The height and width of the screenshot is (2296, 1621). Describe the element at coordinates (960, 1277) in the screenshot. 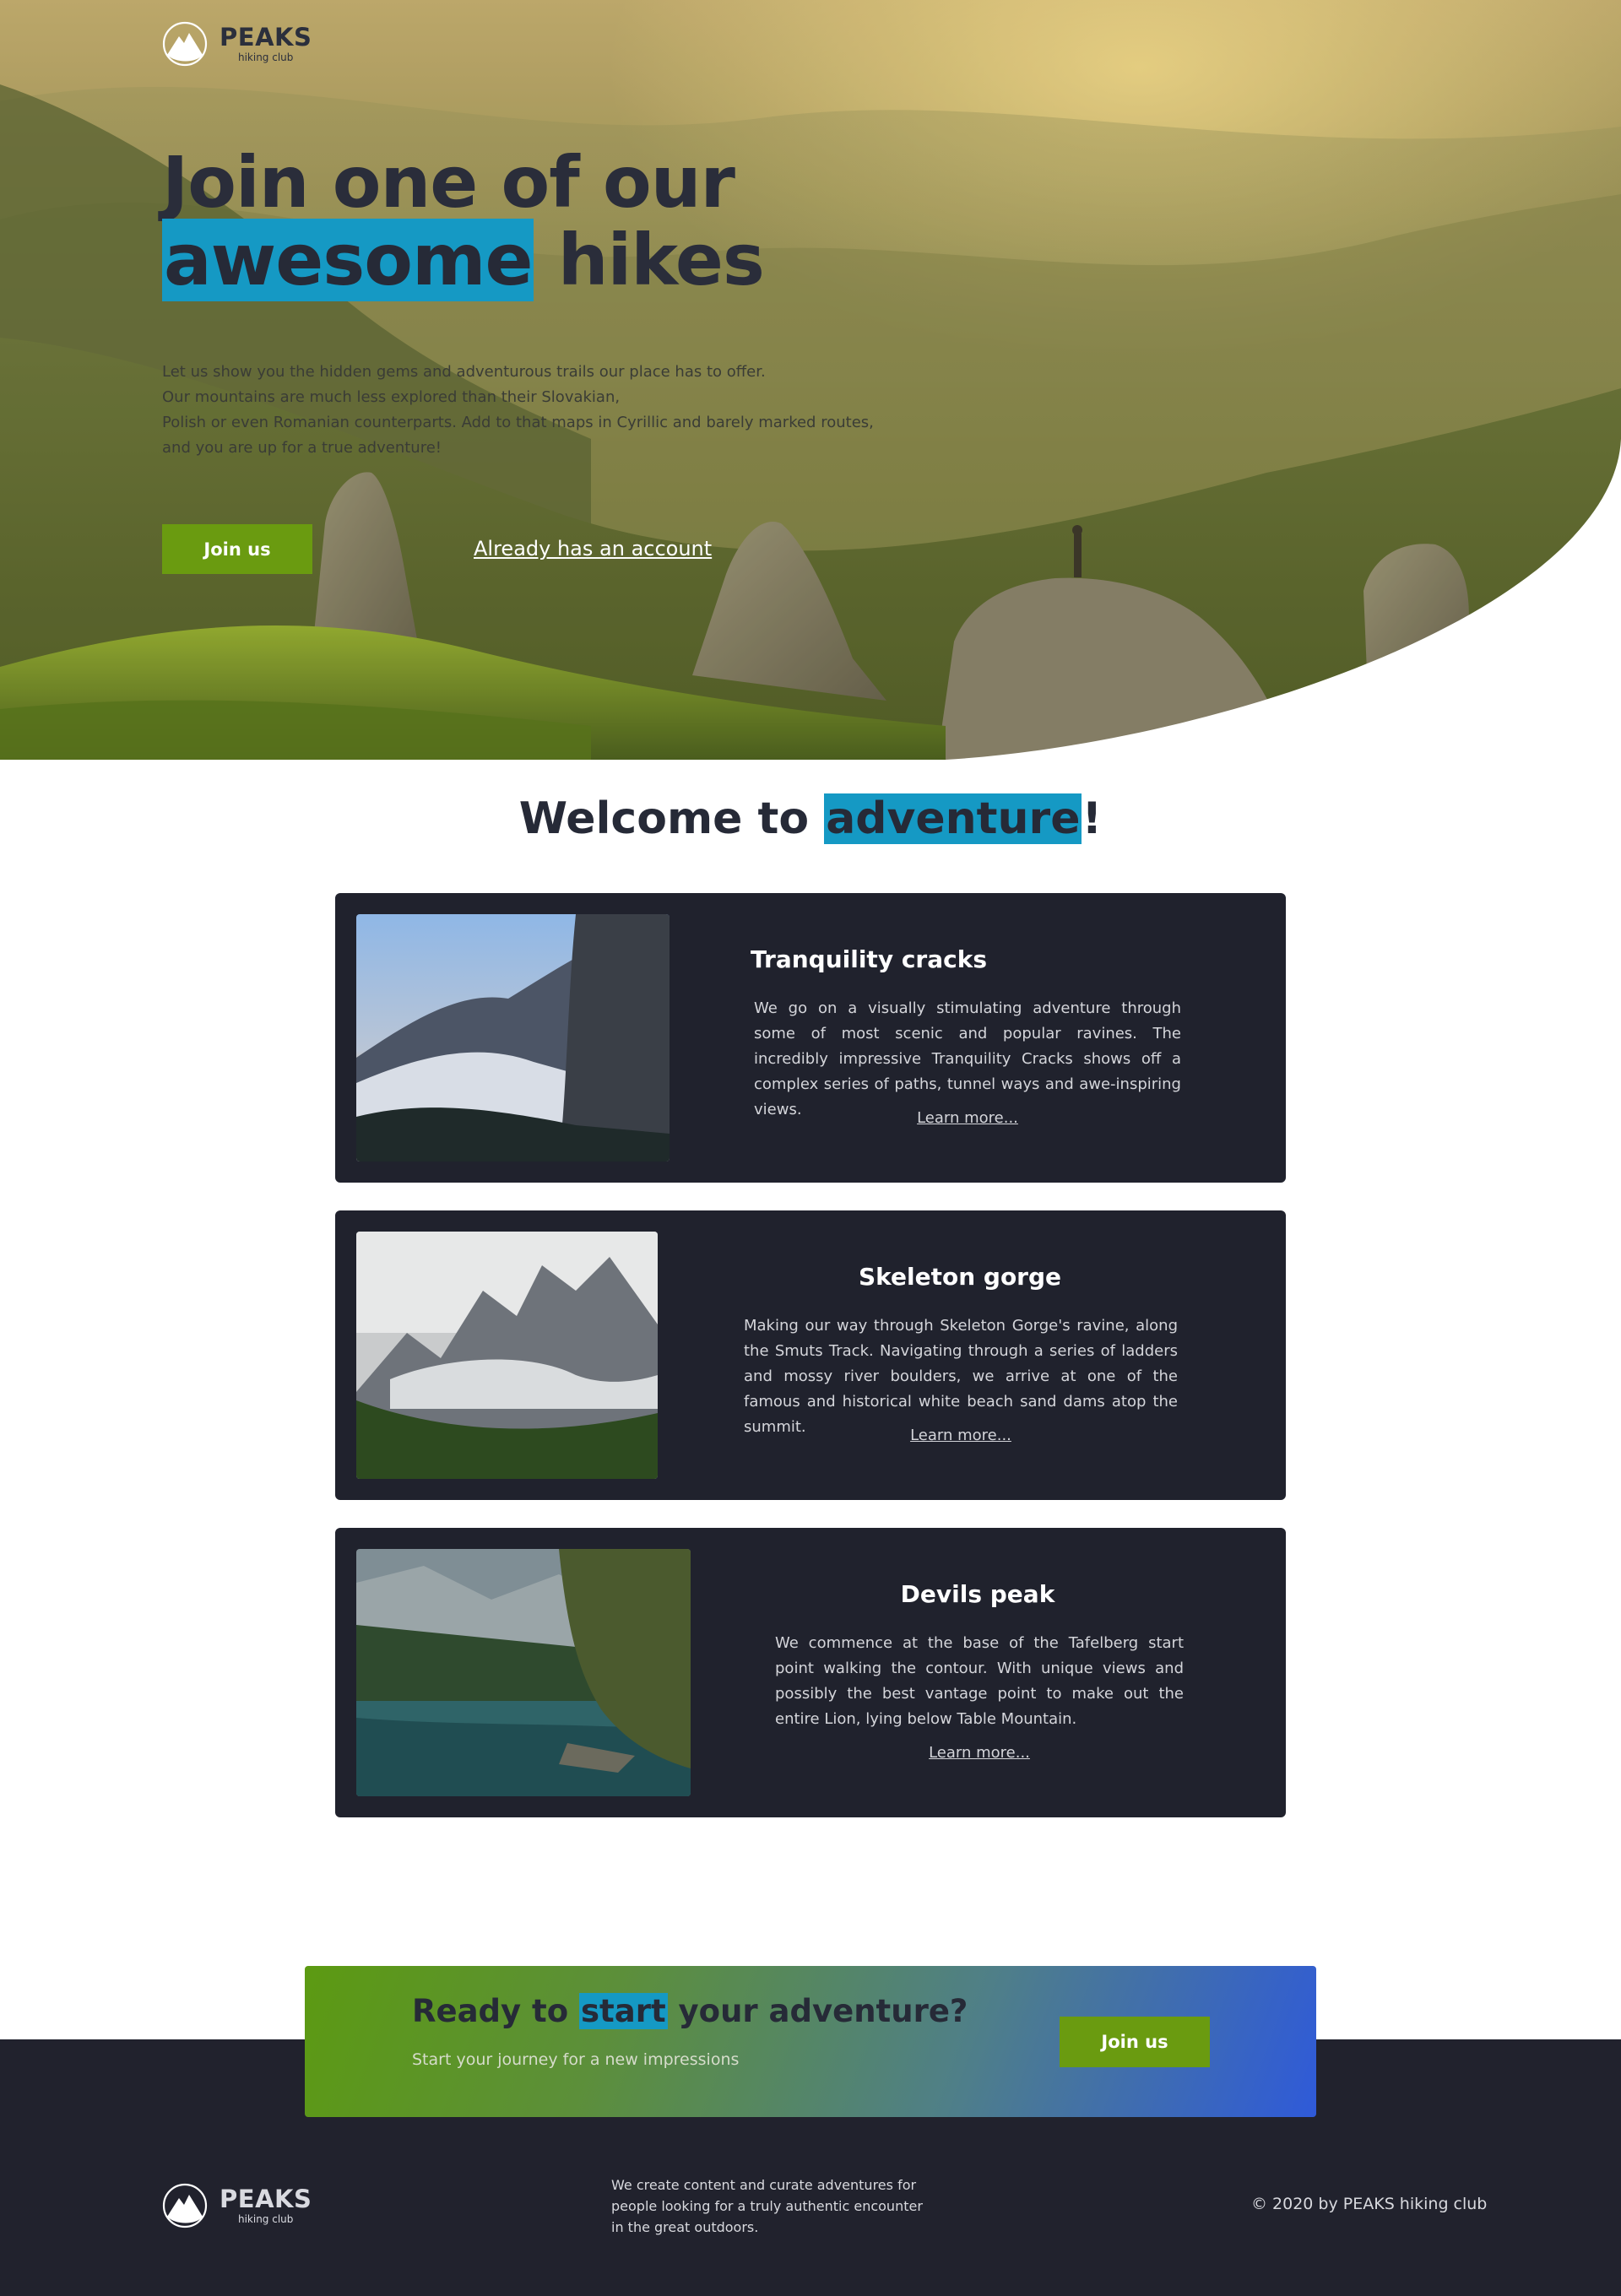

I see `hike-title: Skeleton gorge` at that location.